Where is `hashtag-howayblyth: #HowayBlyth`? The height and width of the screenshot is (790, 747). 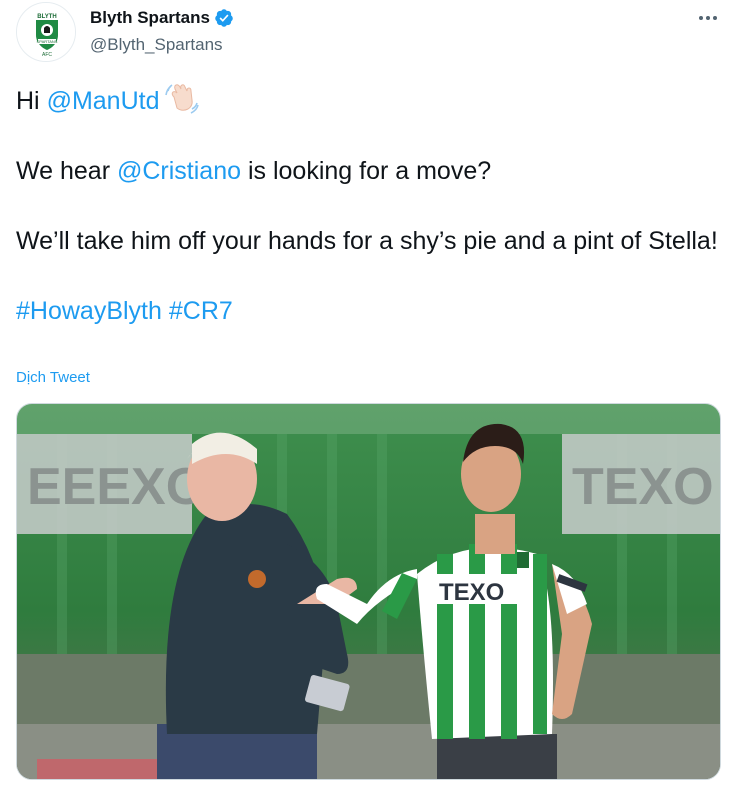
hashtag-howayblyth: #HowayBlyth is located at coordinates (89, 311).